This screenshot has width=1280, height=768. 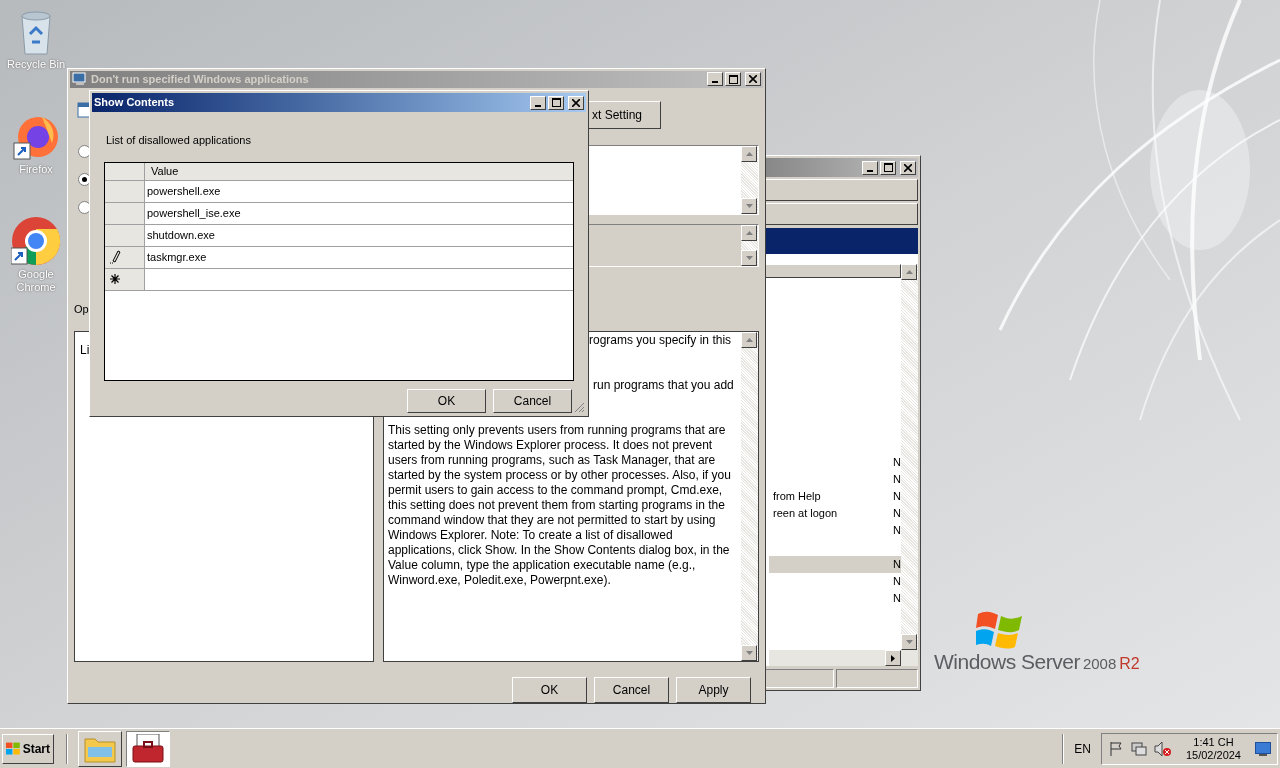 I want to click on right-arrow-icon, so click(x=893, y=658).